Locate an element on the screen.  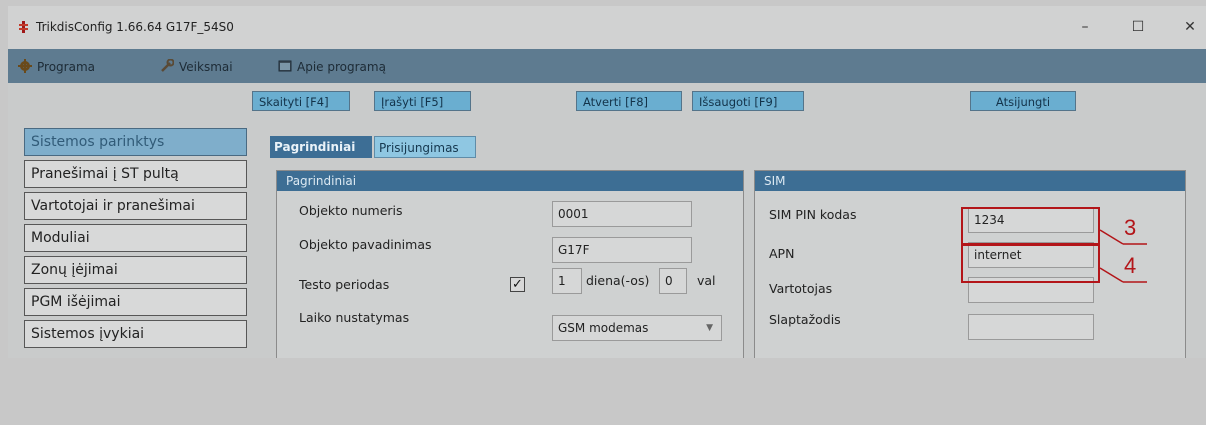
object-number-field: 0001 is located at coordinates (622, 214).